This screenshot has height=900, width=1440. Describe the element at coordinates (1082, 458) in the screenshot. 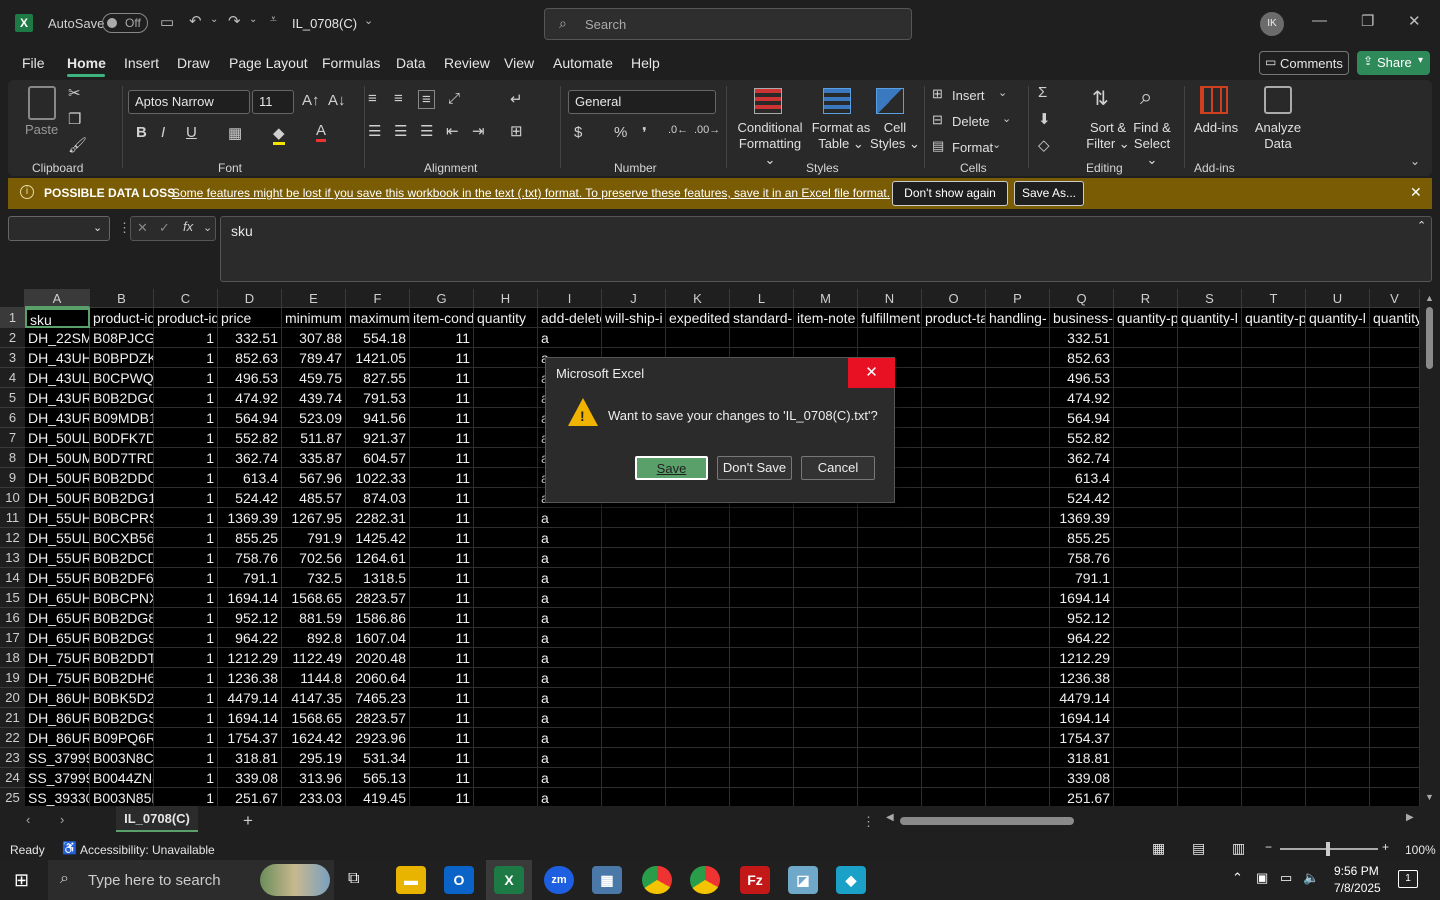

I see `table-cell: 362.74` at that location.